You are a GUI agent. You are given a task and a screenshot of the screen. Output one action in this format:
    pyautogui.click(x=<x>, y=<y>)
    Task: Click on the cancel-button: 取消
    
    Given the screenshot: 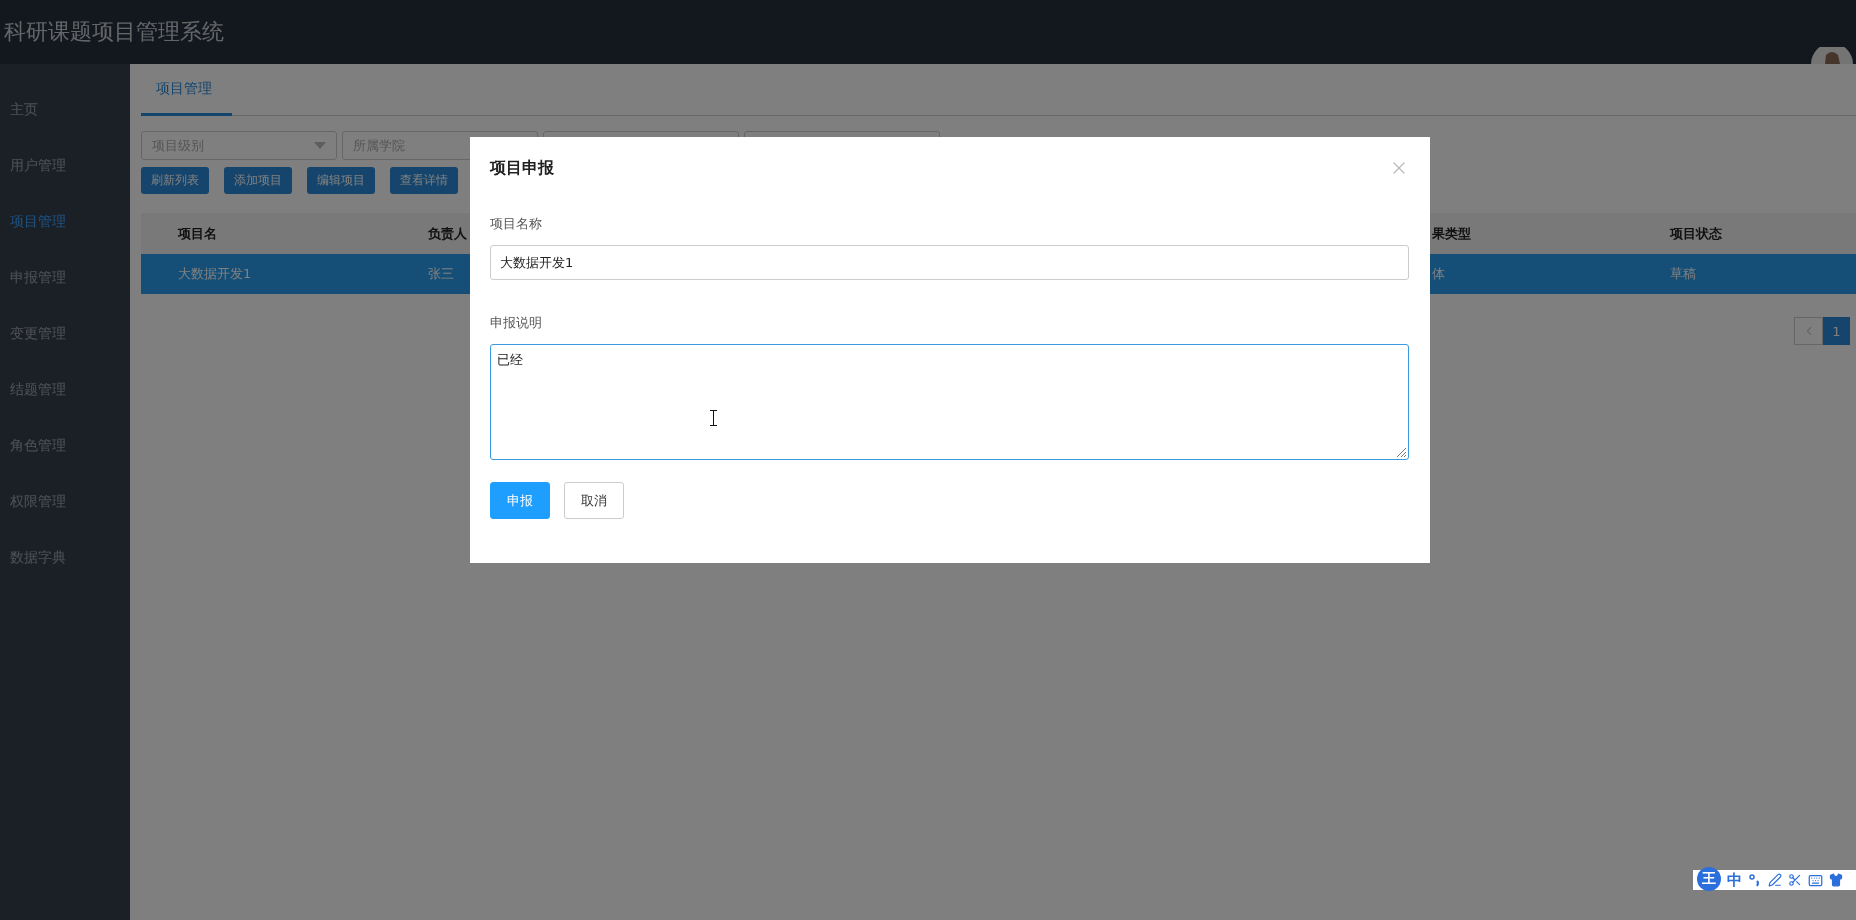 What is the action you would take?
    pyautogui.click(x=594, y=500)
    